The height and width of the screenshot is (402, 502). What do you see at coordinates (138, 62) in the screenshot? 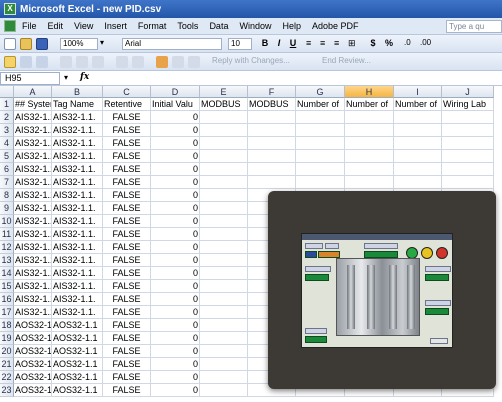
I see `redo-icon` at bounding box center [138, 62].